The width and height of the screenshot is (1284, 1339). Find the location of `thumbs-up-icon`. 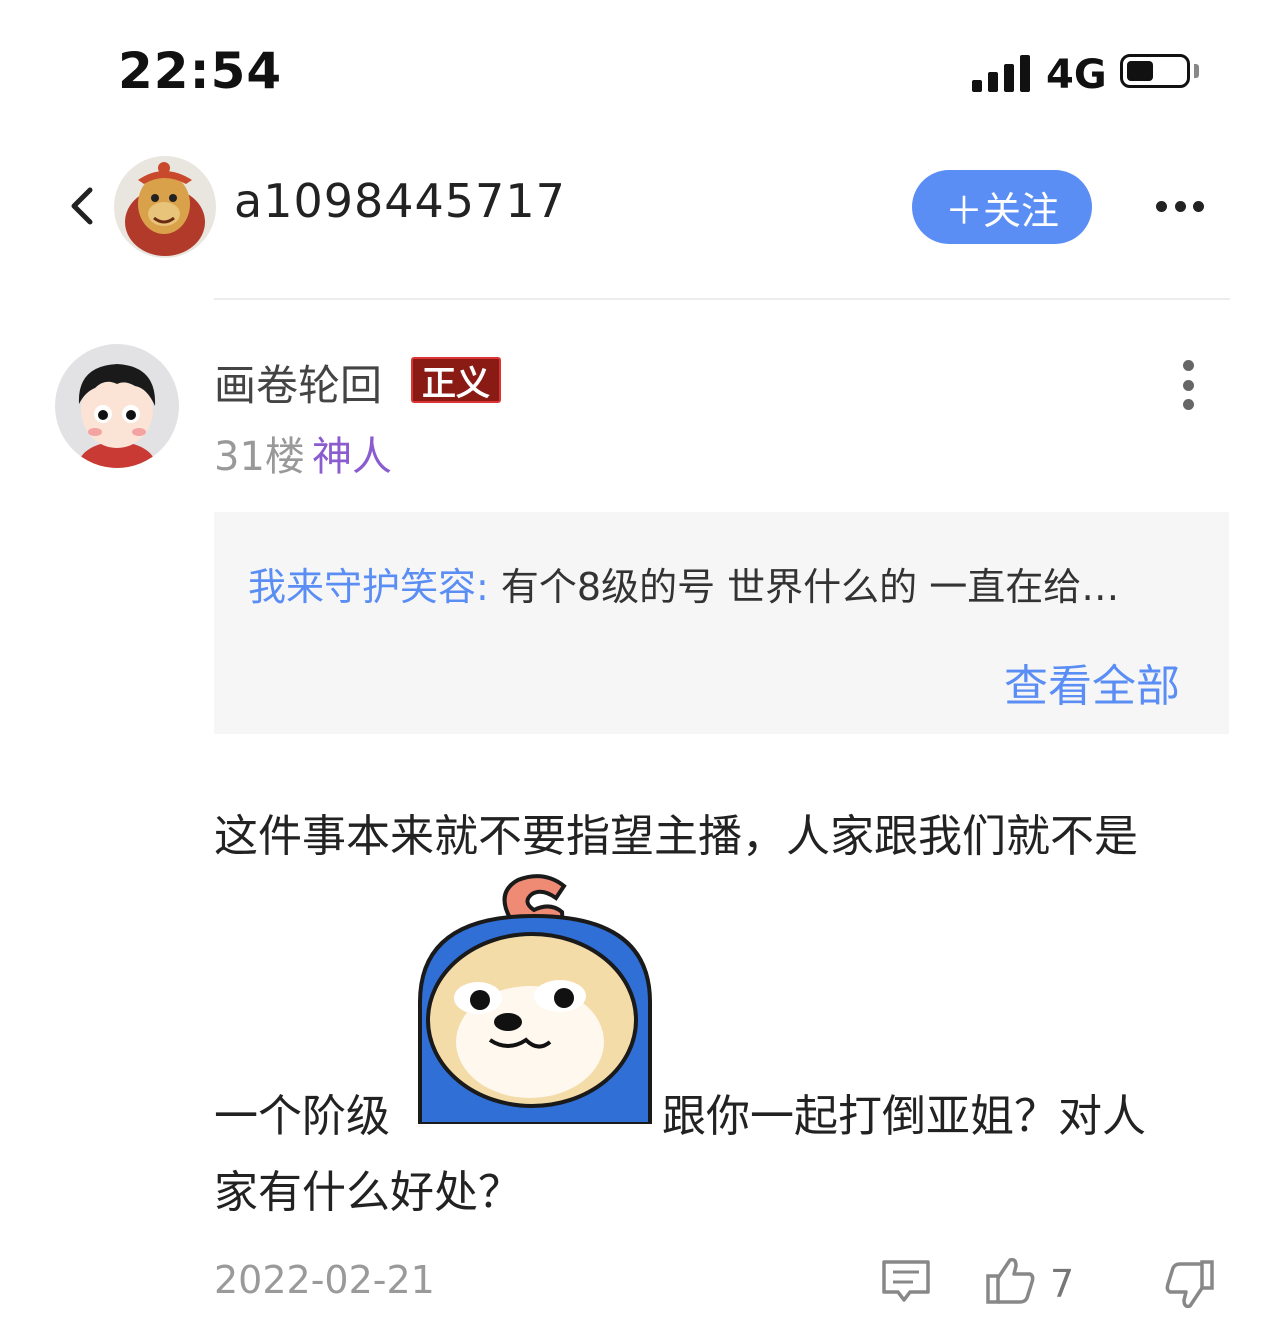

thumbs-up-icon is located at coordinates (1011, 1281).